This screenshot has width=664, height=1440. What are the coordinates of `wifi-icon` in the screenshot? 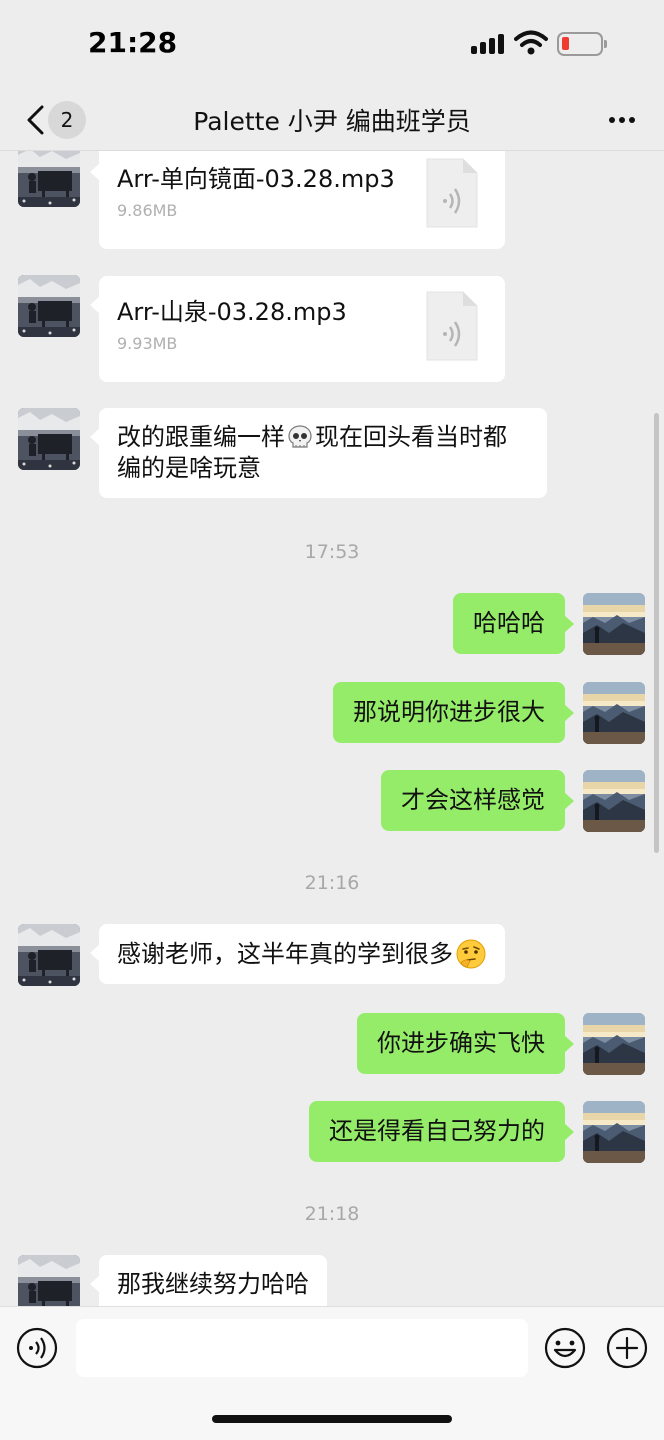 It's located at (531, 42).